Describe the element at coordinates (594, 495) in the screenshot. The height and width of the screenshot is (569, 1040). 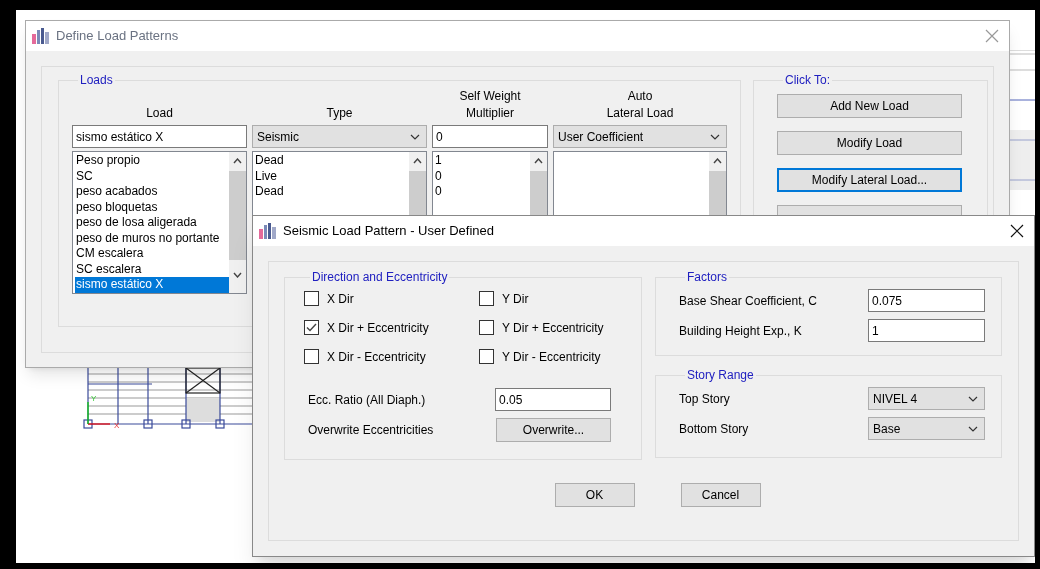
I see `button: OK` at that location.